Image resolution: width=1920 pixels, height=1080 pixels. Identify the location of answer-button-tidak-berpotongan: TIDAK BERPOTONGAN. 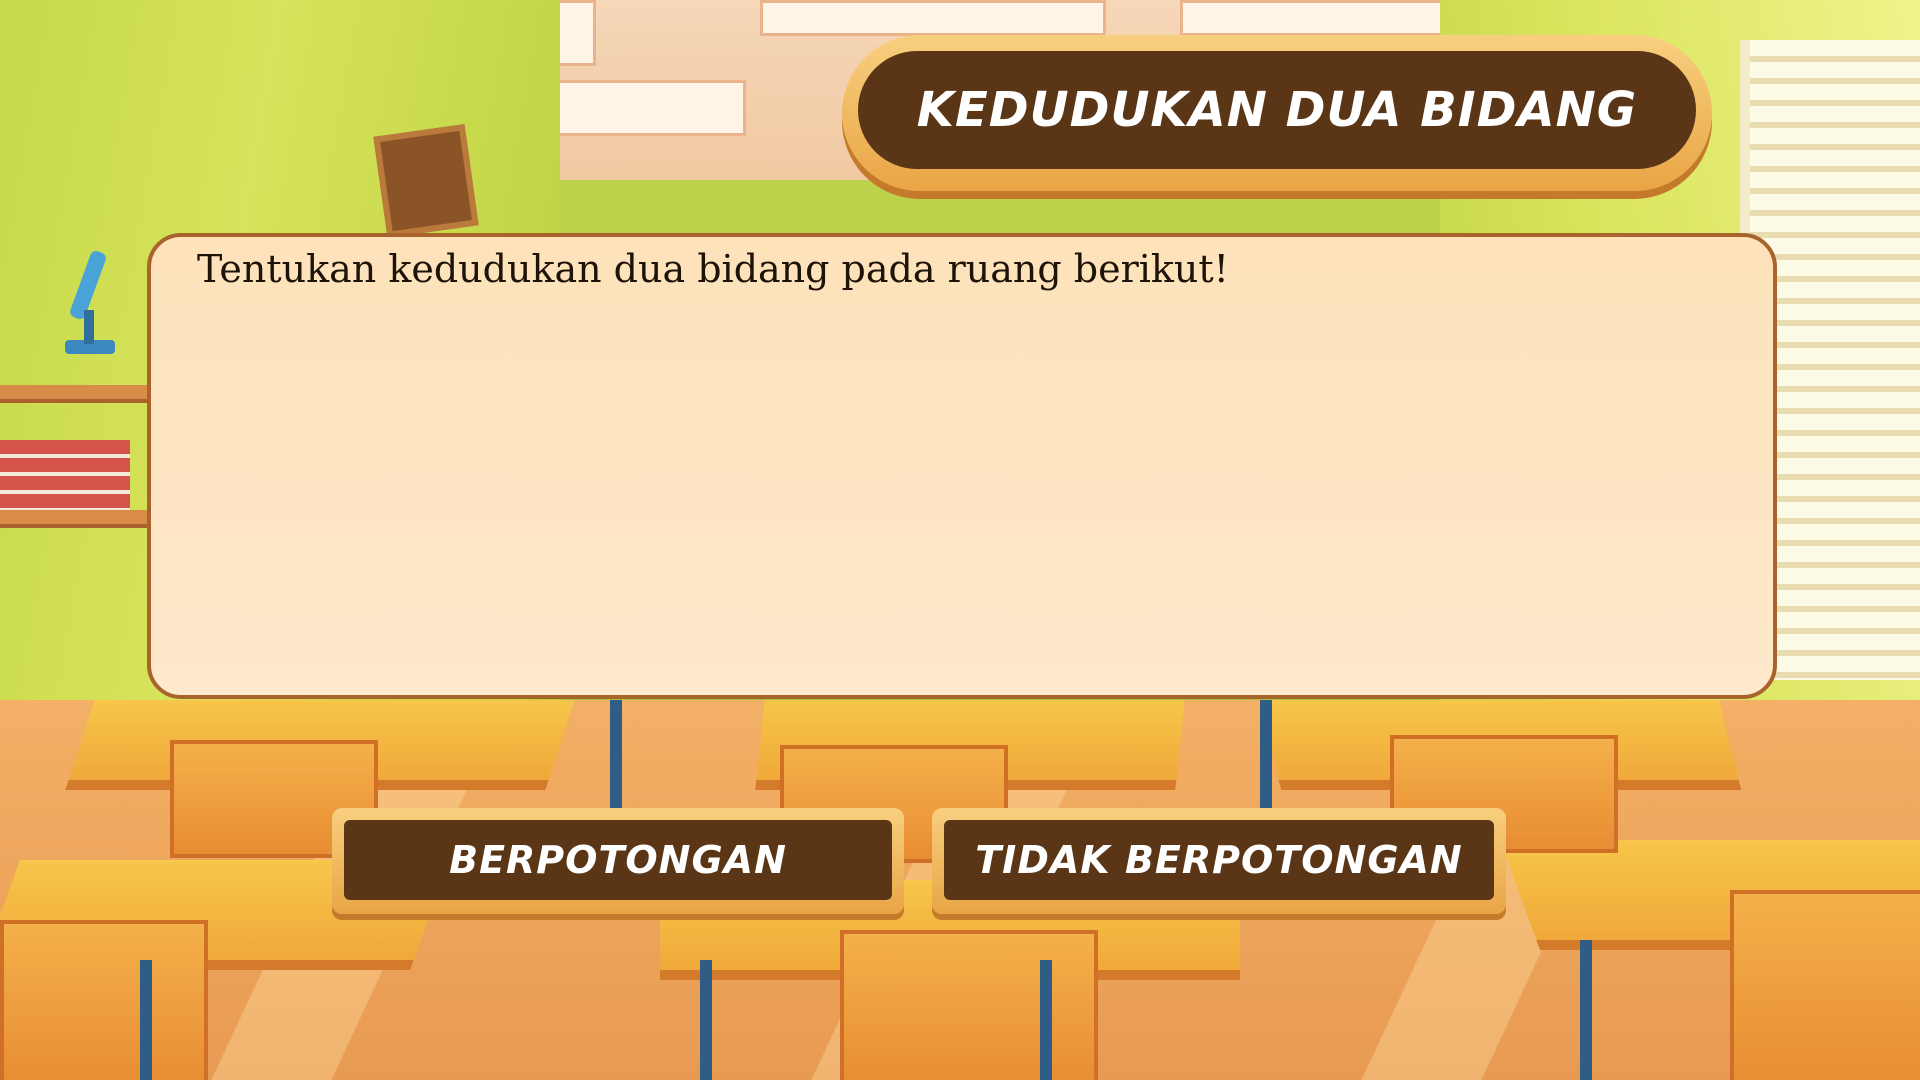
(1219, 861).